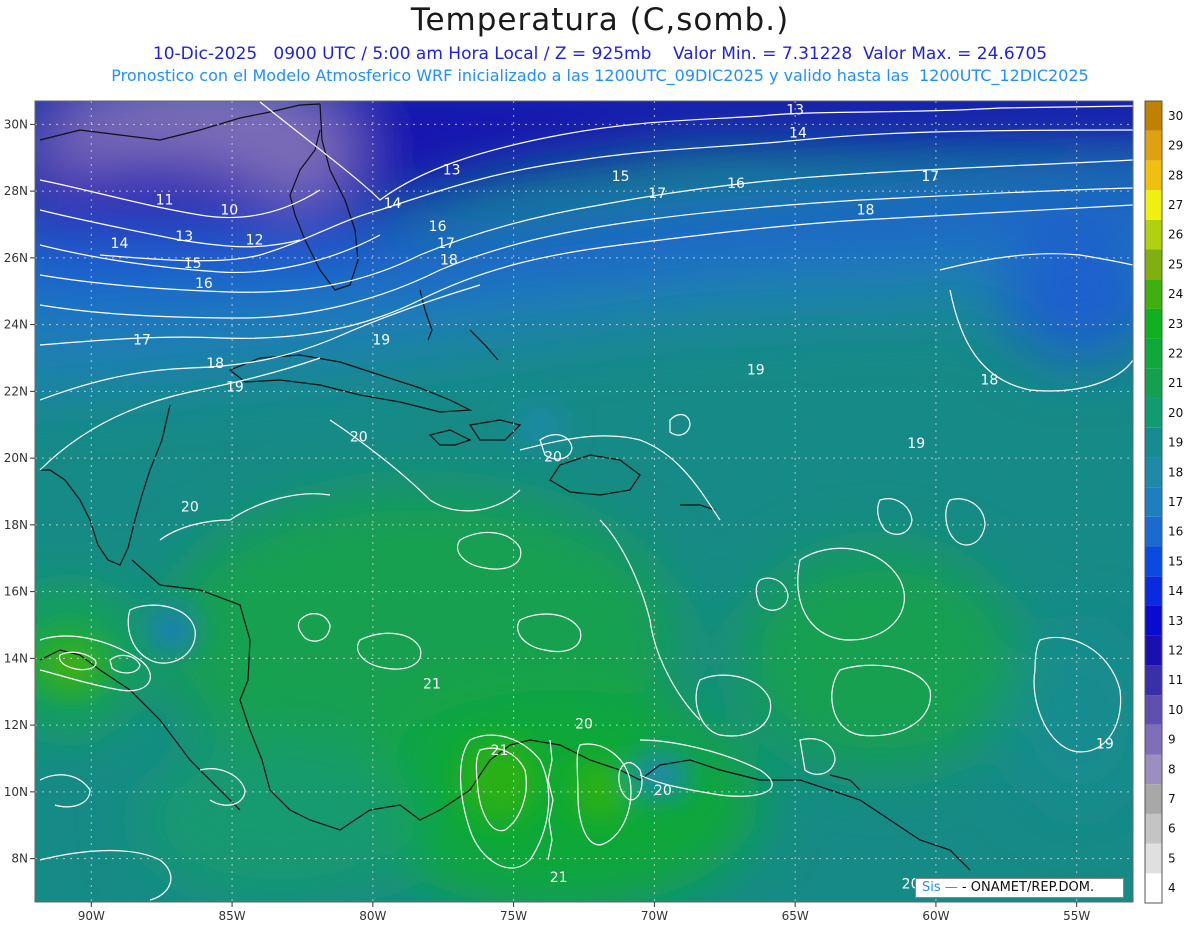 The image size is (1200, 927). Describe the element at coordinates (1172, 740) in the screenshot. I see `colorbar-label: 9` at that location.